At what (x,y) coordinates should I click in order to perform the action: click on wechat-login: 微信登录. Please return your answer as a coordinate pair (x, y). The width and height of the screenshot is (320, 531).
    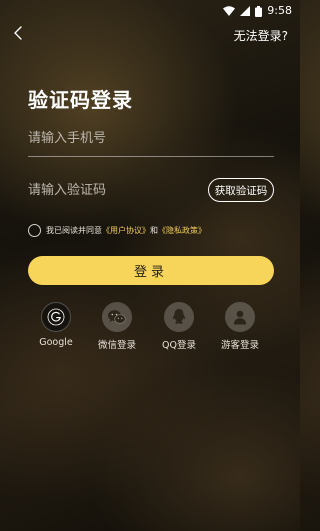
    Looking at the image, I should click on (117, 326).